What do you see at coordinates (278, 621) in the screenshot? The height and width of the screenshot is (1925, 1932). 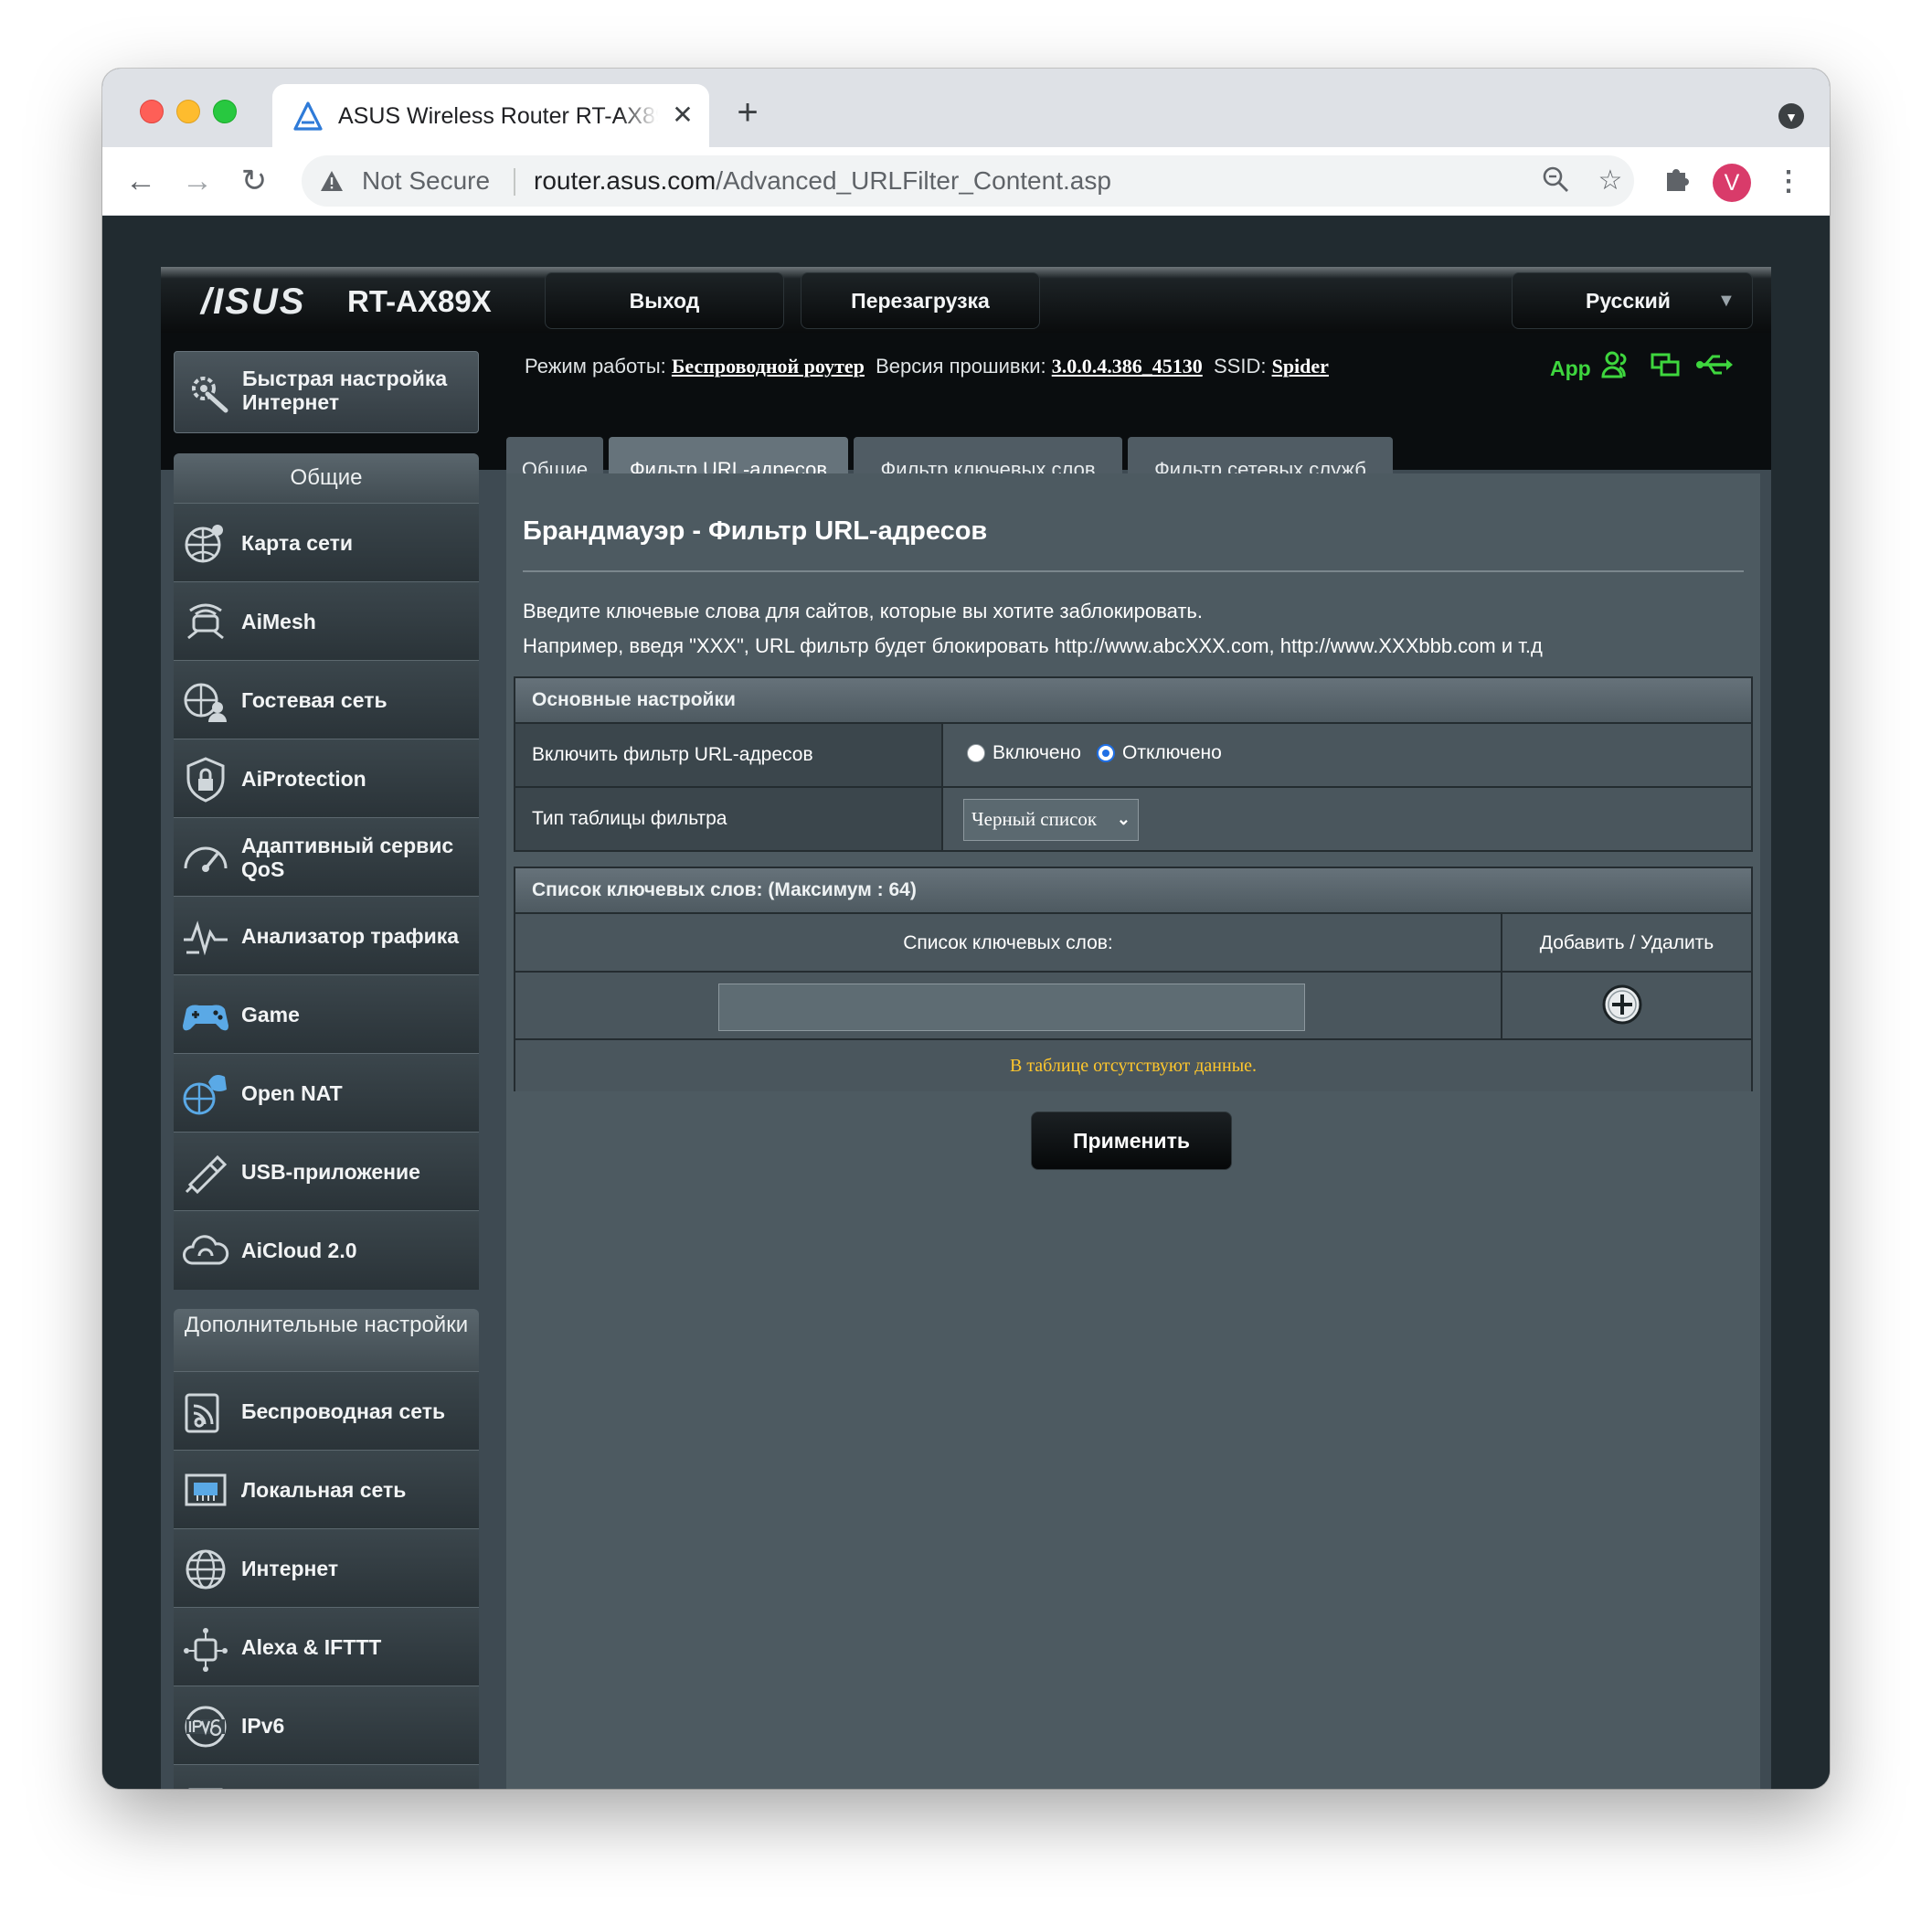 I see `sidebar-item-label: AiMesh` at bounding box center [278, 621].